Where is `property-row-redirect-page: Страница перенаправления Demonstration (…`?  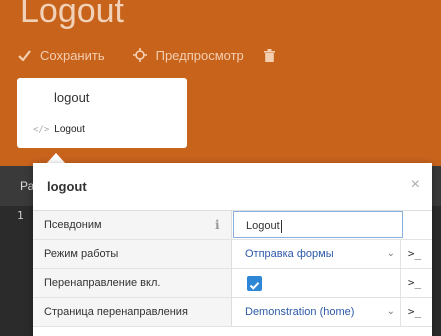
property-row-redirect-page: Страница перенаправления Demonstration (… is located at coordinates (232, 312).